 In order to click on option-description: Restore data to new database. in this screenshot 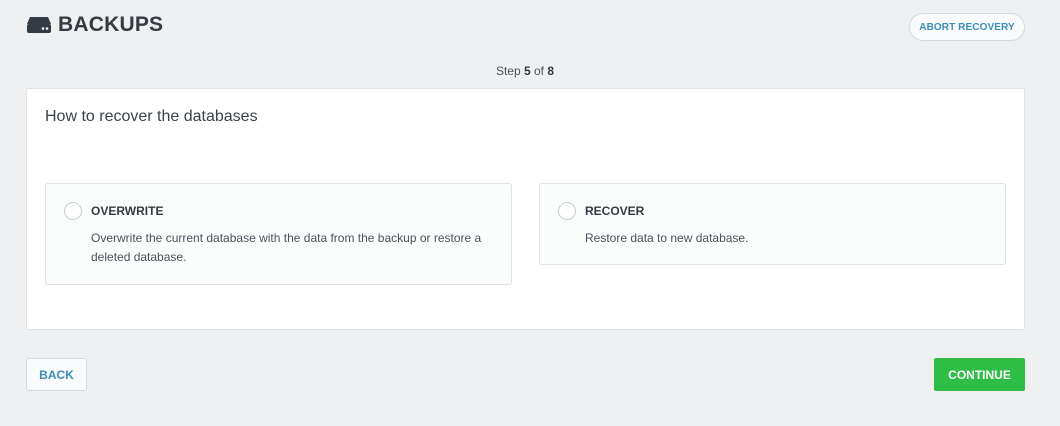, I will do `click(667, 238)`.